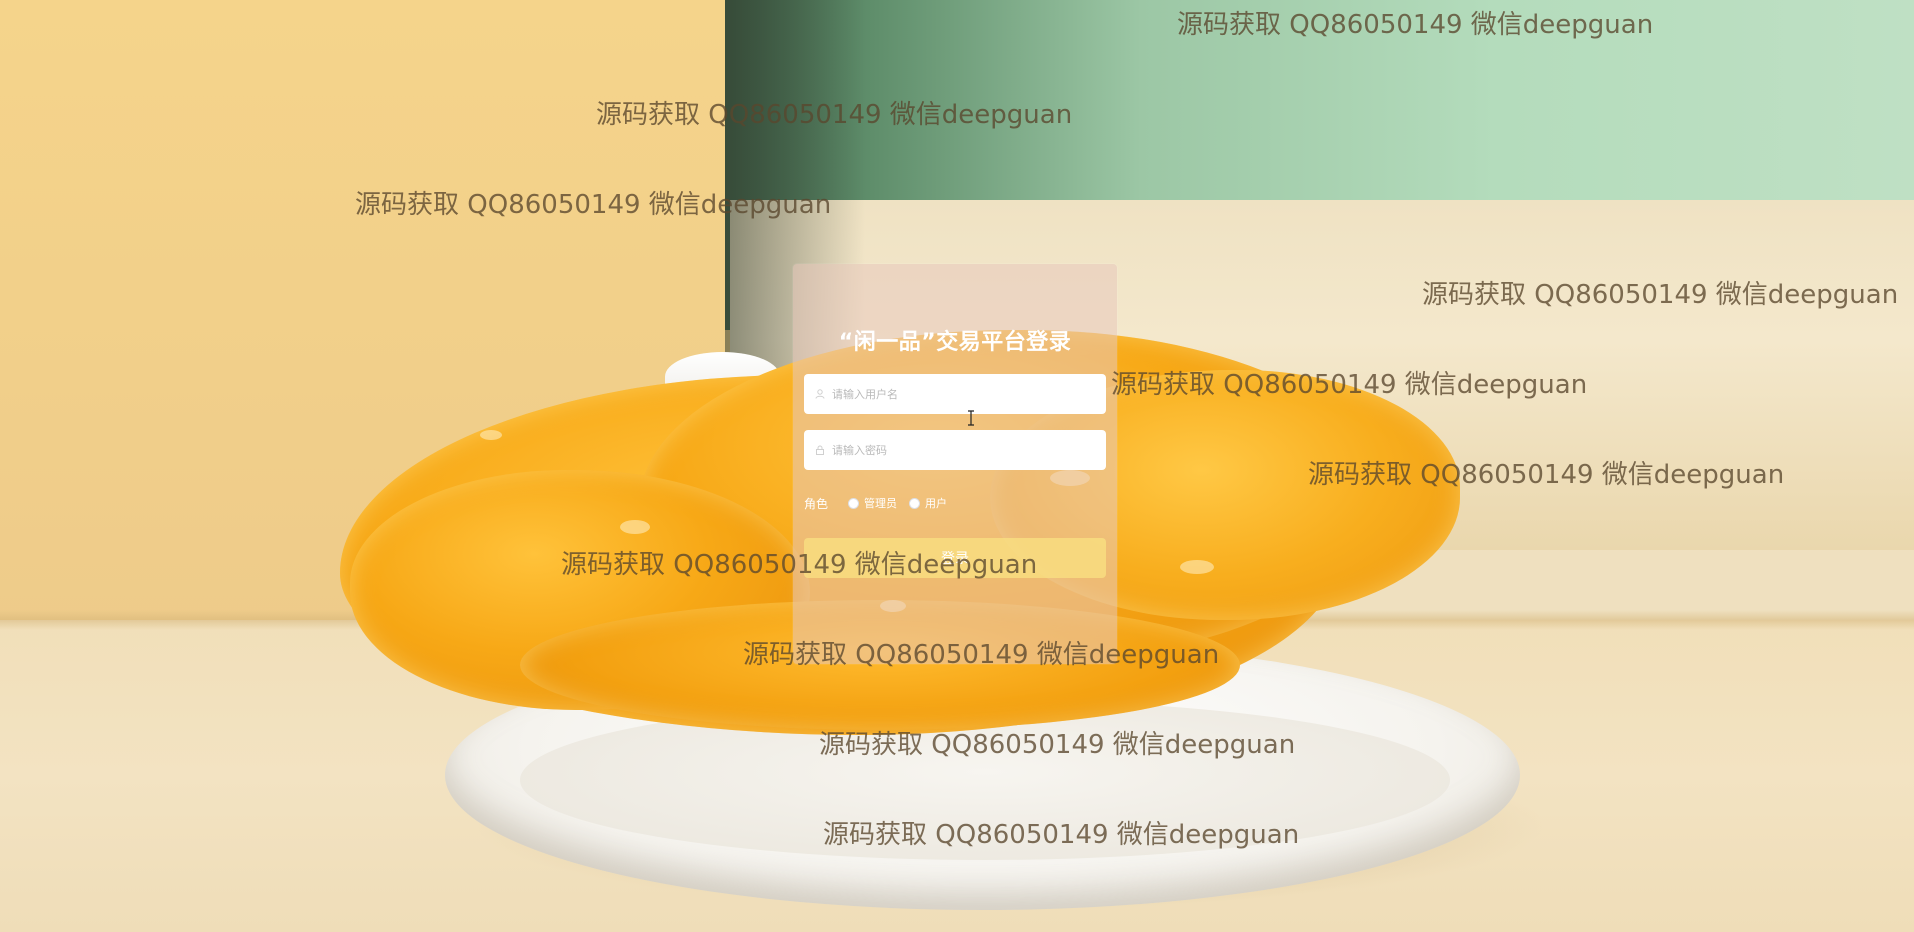  Describe the element at coordinates (962, 394) in the screenshot. I see `username-input` at that location.